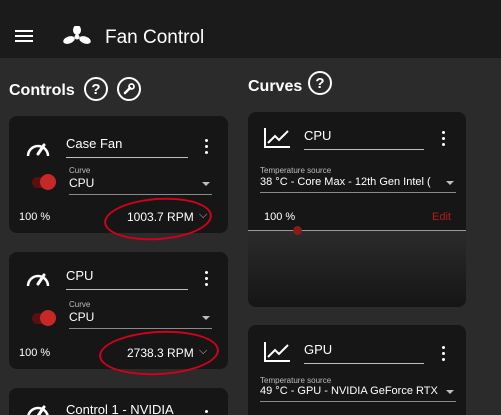 The height and width of the screenshot is (415, 501). Describe the element at coordinates (358, 393) in the screenshot. I see `temperature-source-select: 49 °C - GPU - NVIDIA GeForce RTX` at that location.